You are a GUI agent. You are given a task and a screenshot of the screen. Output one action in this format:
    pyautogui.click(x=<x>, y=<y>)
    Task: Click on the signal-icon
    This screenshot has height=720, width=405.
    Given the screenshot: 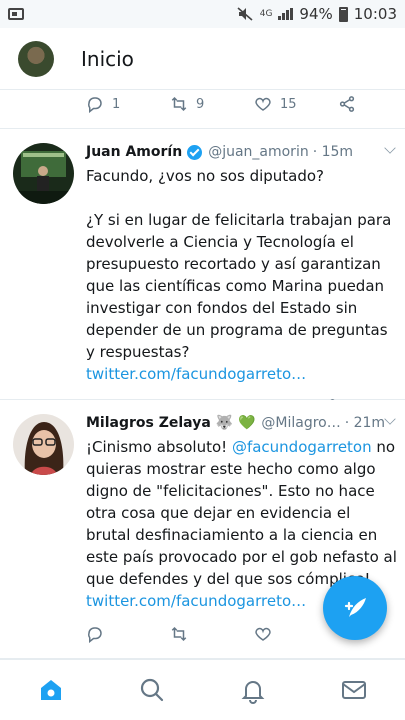 What is the action you would take?
    pyautogui.click(x=286, y=14)
    